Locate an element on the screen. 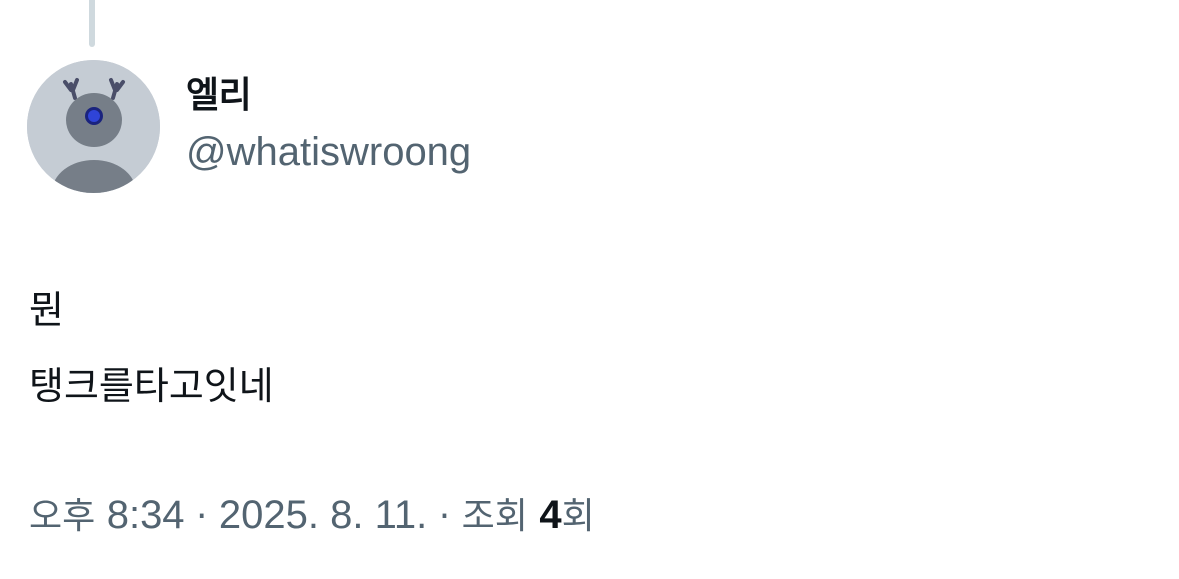  timestamp-link: 오후 8:34 · 2025. 8. 11. is located at coordinates (228, 515).